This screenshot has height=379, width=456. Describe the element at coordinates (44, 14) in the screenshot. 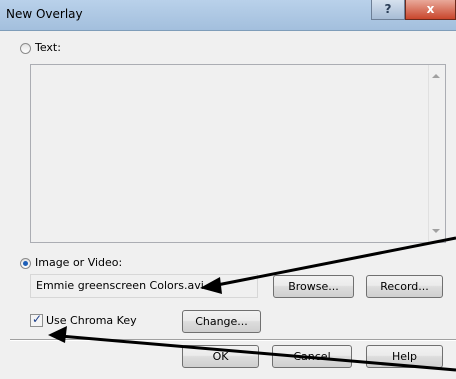

I see `window-title: New Overlay` at that location.